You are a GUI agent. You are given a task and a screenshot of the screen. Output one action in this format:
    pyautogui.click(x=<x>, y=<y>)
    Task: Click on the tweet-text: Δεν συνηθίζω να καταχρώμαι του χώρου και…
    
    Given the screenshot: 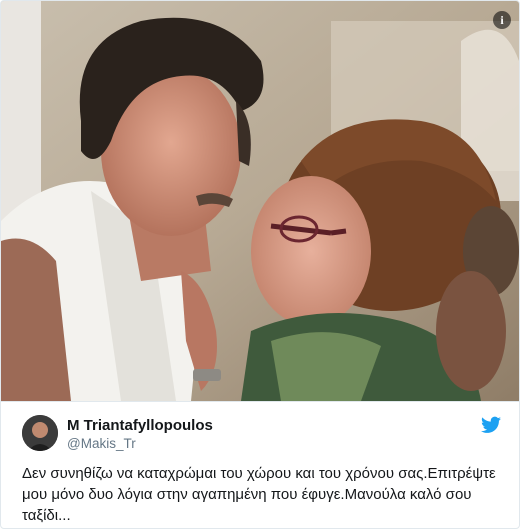 What is the action you would take?
    pyautogui.click(x=261, y=494)
    